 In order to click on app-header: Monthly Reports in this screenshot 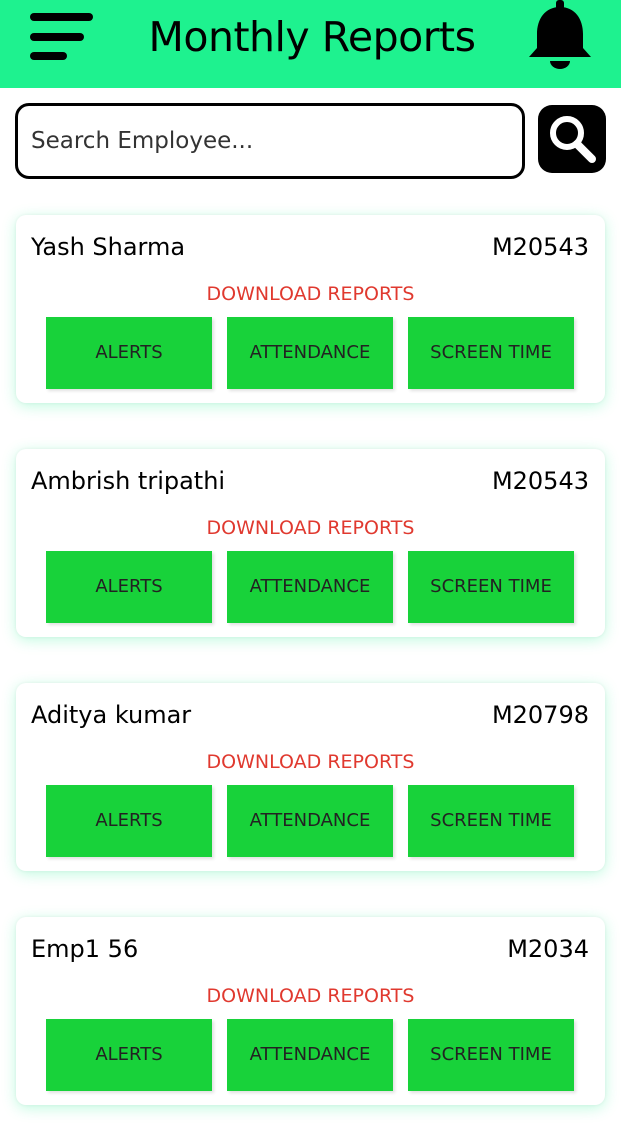, I will do `click(310, 44)`.